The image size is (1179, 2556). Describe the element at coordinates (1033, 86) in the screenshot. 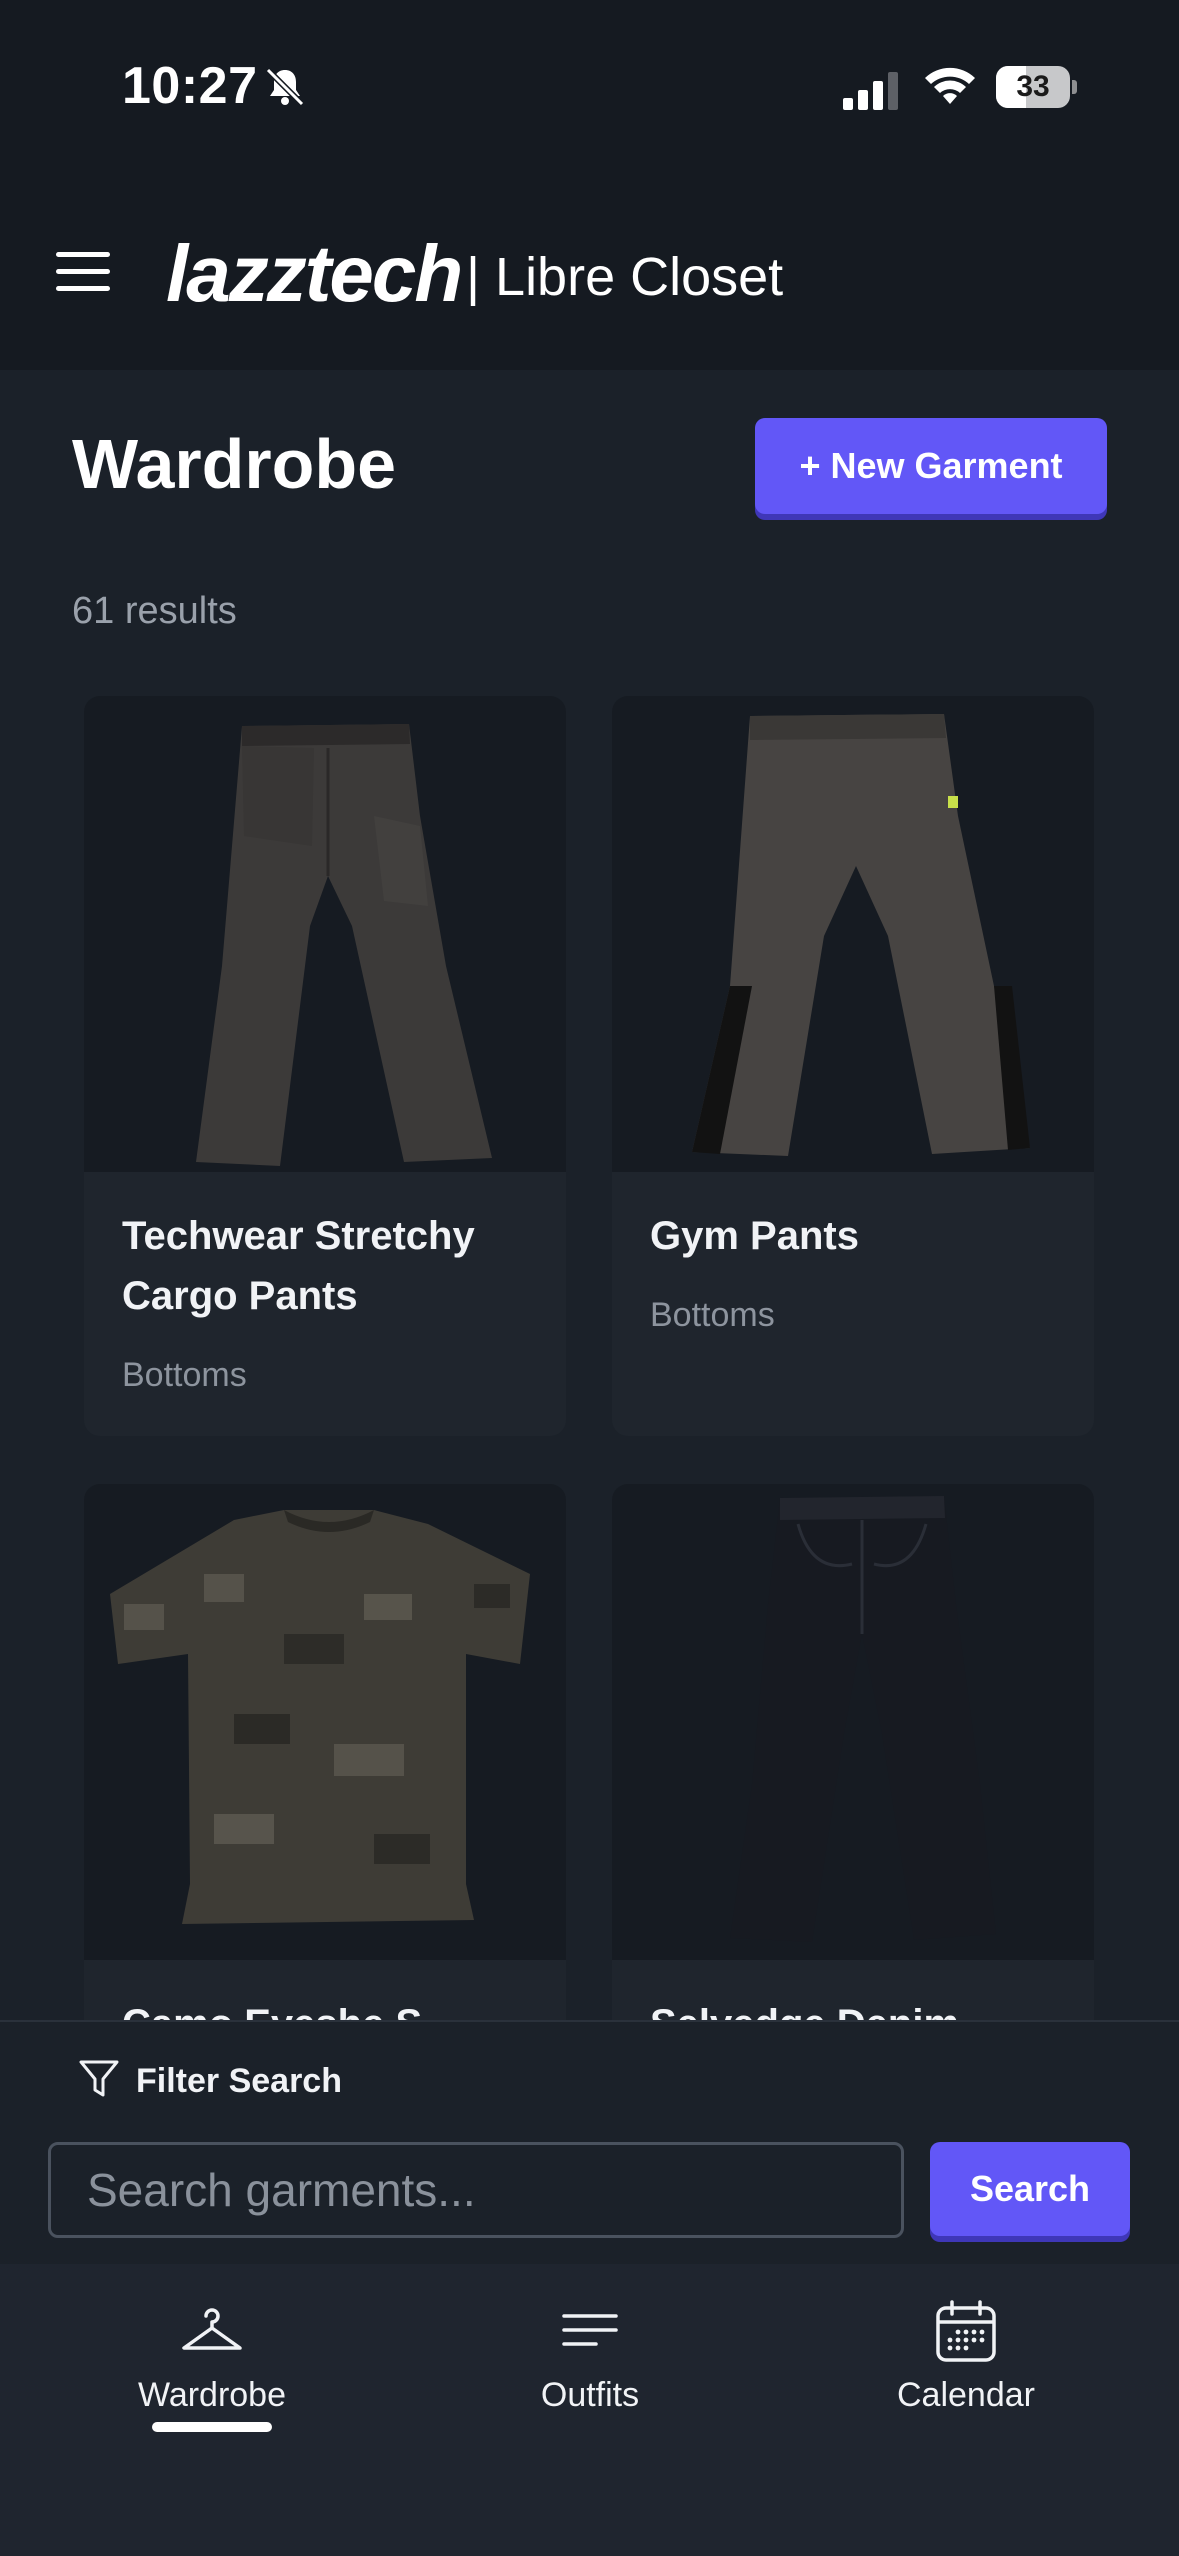

I see `battery-percent: 33` at that location.